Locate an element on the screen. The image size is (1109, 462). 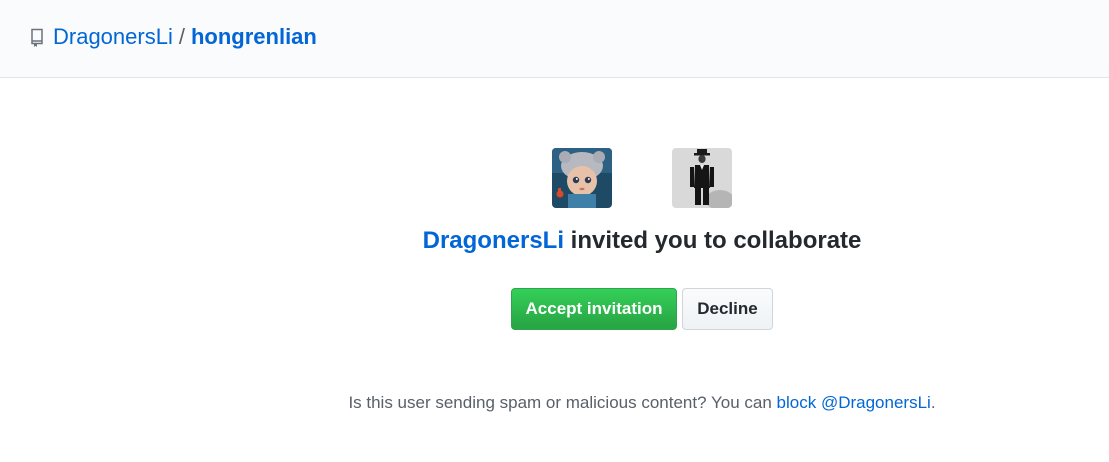
repo-owner-link: DragonersLi is located at coordinates (113, 37).